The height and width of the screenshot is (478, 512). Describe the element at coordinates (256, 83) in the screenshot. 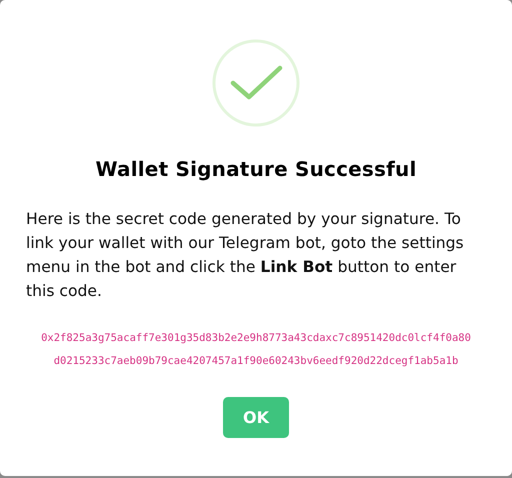

I see `check-icon` at that location.